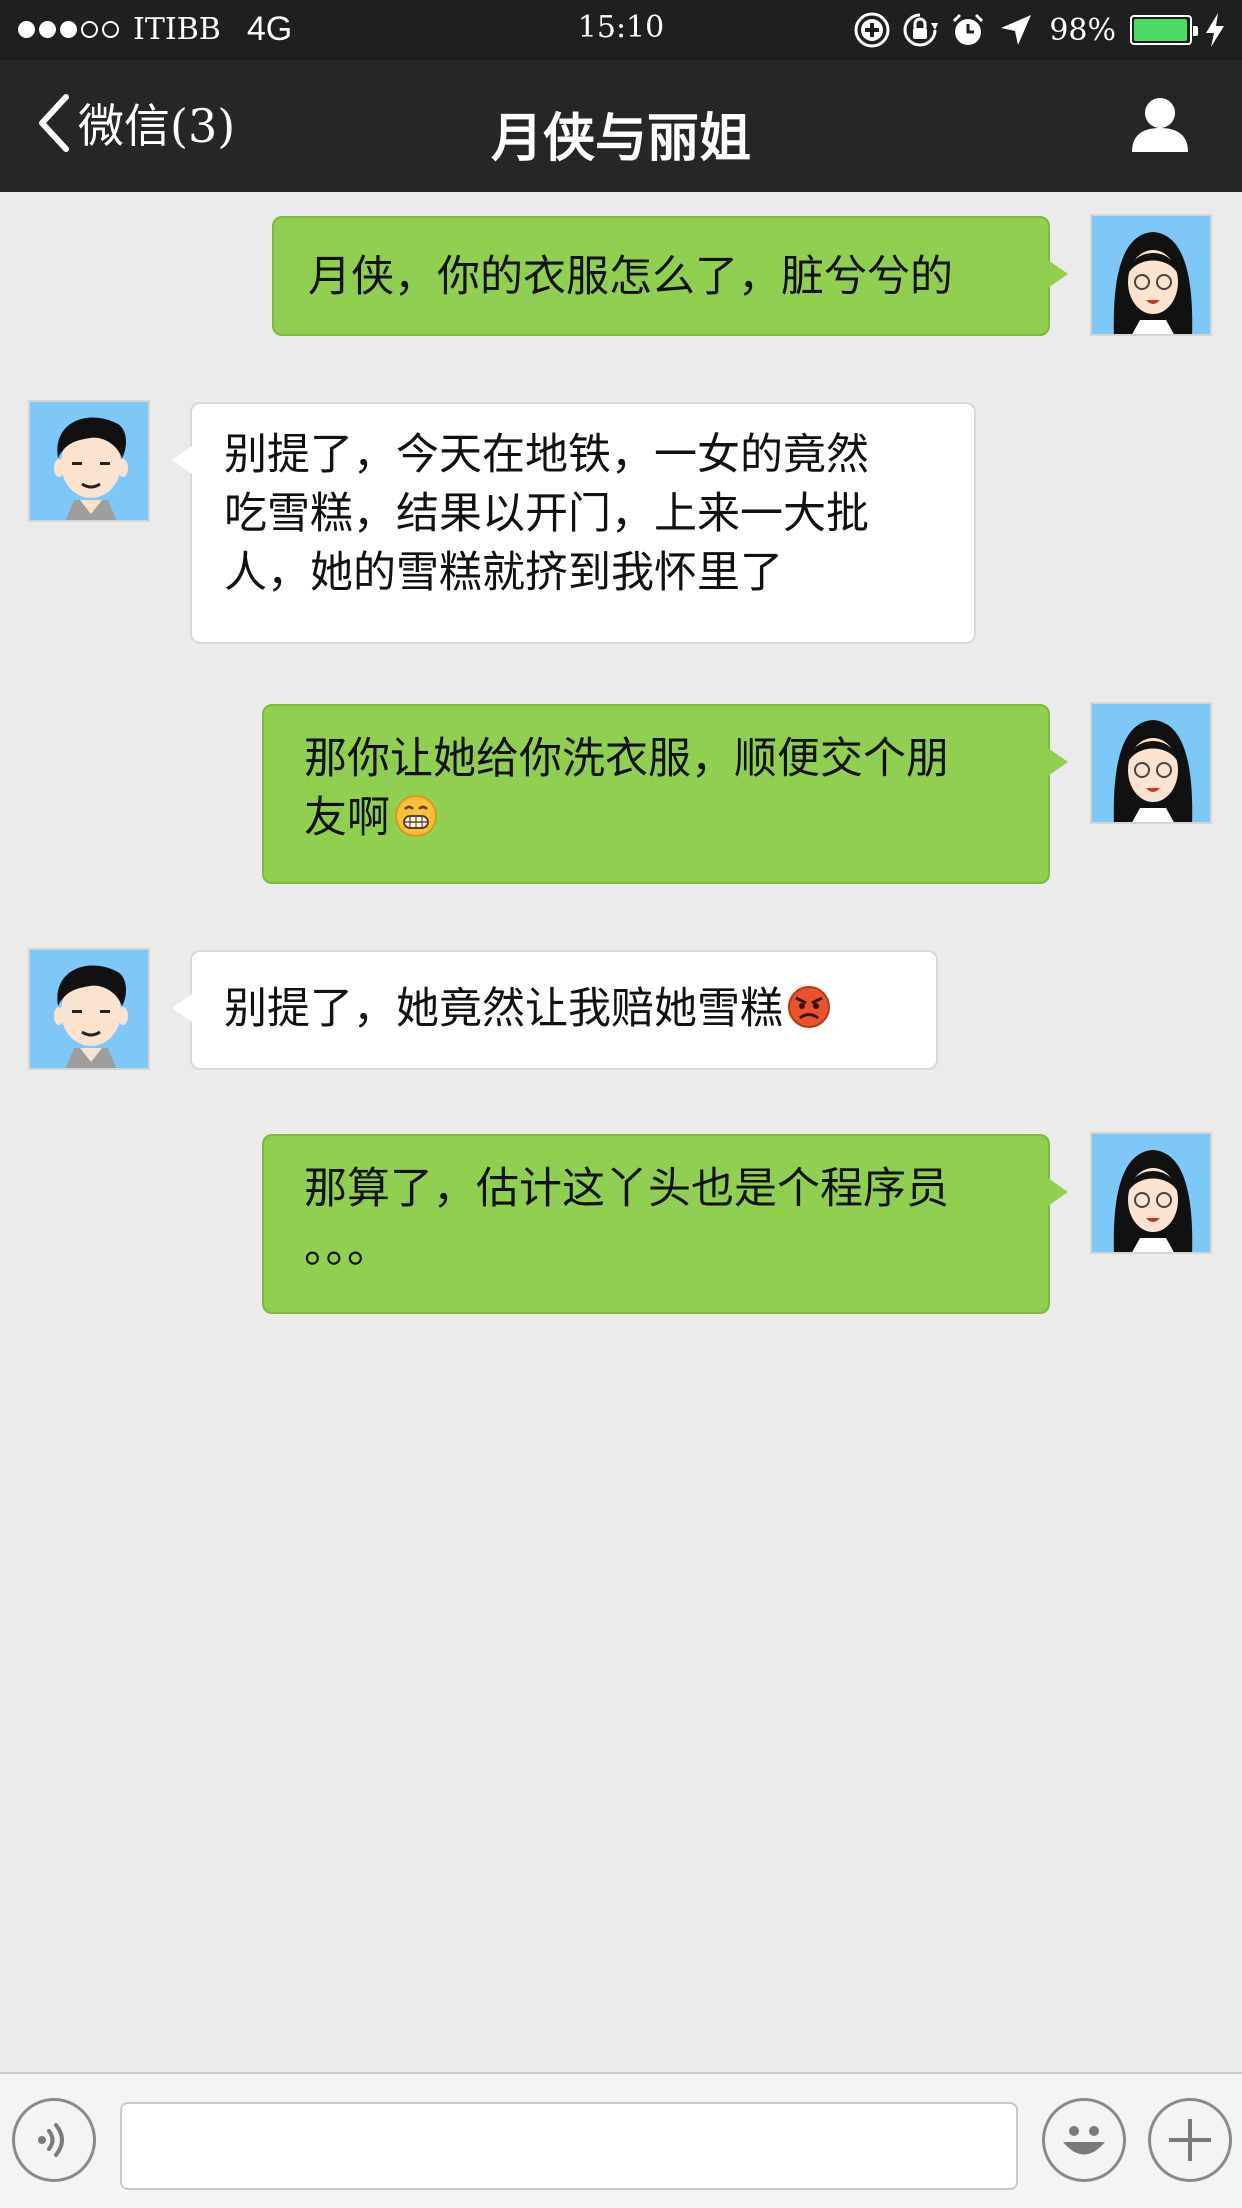 Image resolution: width=1242 pixels, height=2208 pixels. I want to click on smiley-icon, so click(1084, 2140).